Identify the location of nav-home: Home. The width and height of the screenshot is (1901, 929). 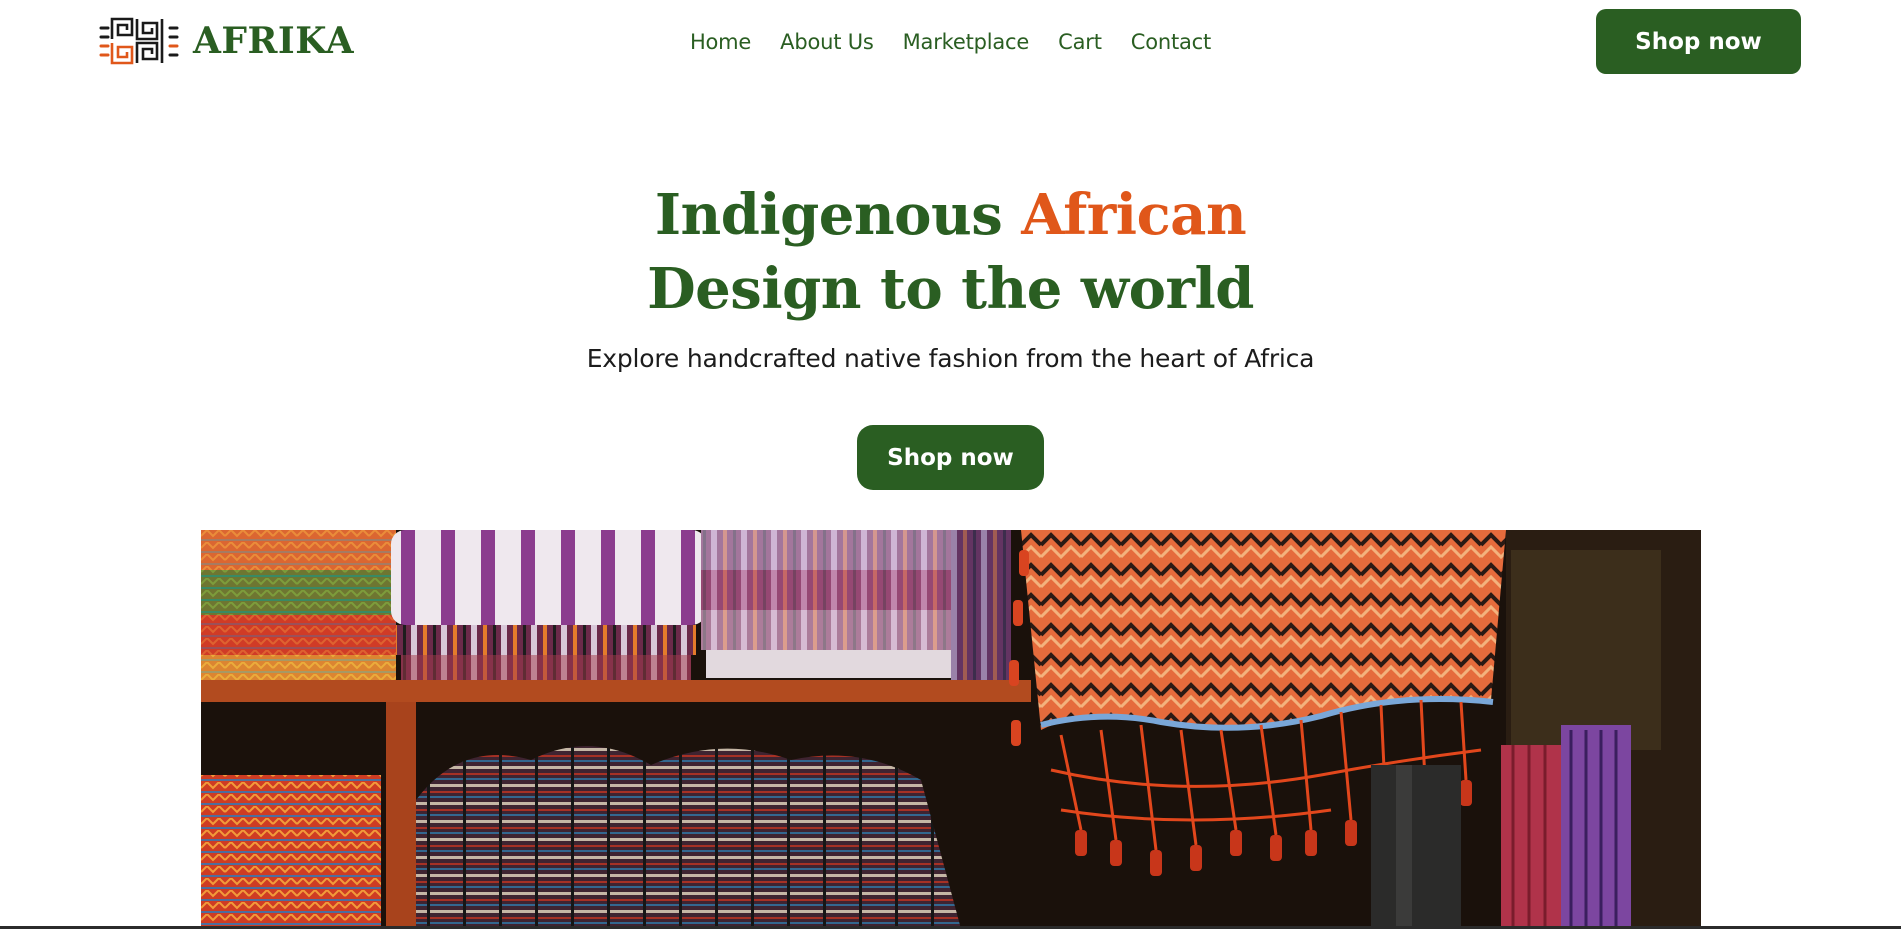
(720, 42).